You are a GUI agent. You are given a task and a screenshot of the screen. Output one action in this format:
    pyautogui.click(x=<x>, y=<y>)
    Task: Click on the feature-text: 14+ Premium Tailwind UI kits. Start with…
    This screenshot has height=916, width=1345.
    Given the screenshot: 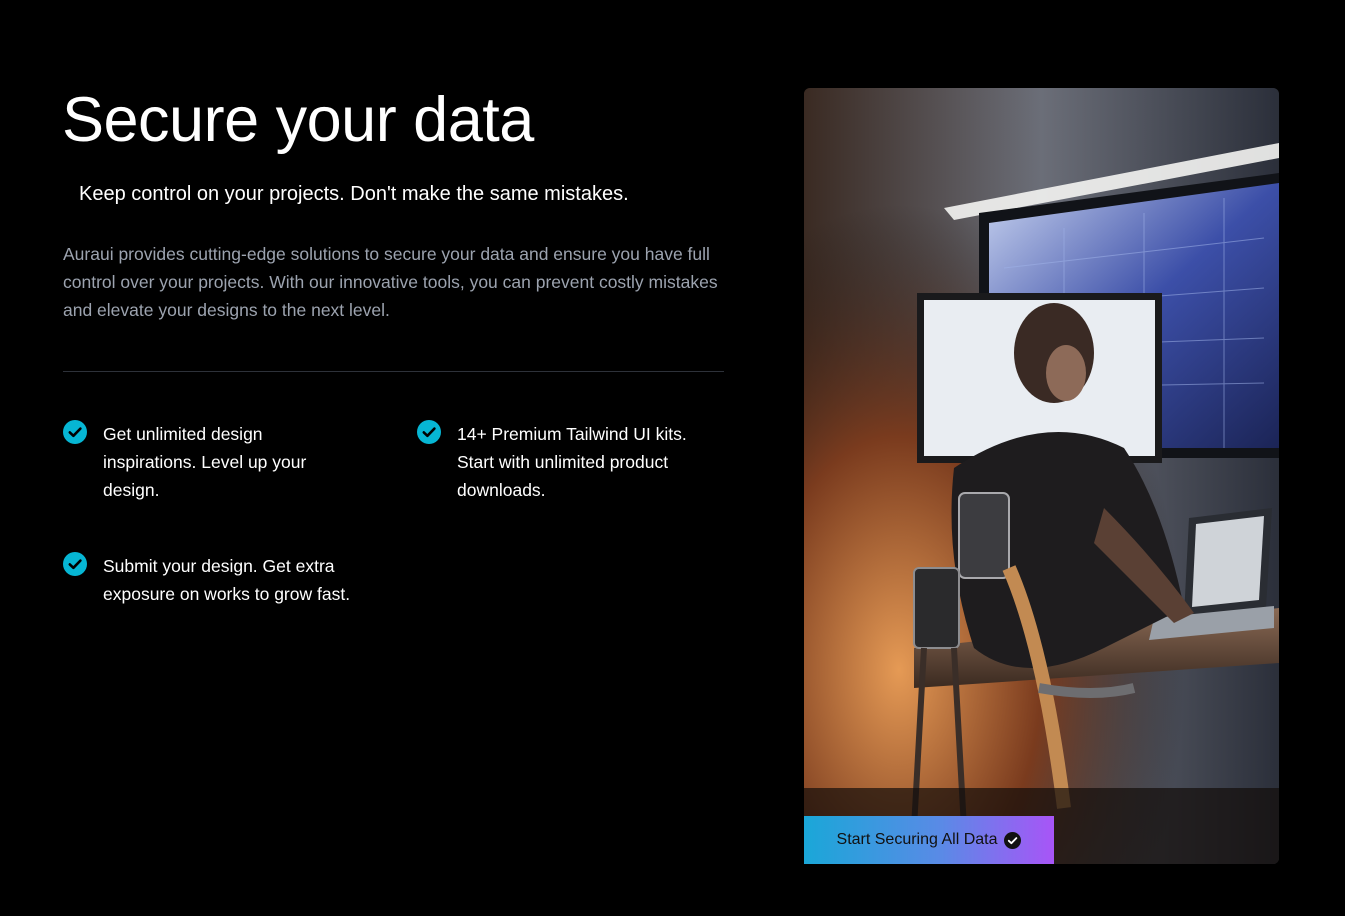 What is the action you would take?
    pyautogui.click(x=572, y=462)
    